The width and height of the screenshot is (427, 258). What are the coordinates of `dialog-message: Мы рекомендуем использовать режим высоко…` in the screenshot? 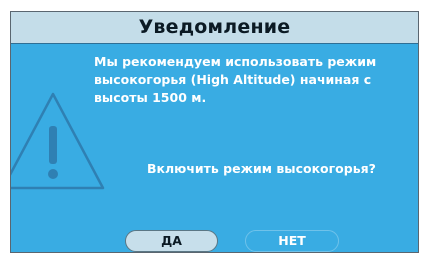 It's located at (235, 79).